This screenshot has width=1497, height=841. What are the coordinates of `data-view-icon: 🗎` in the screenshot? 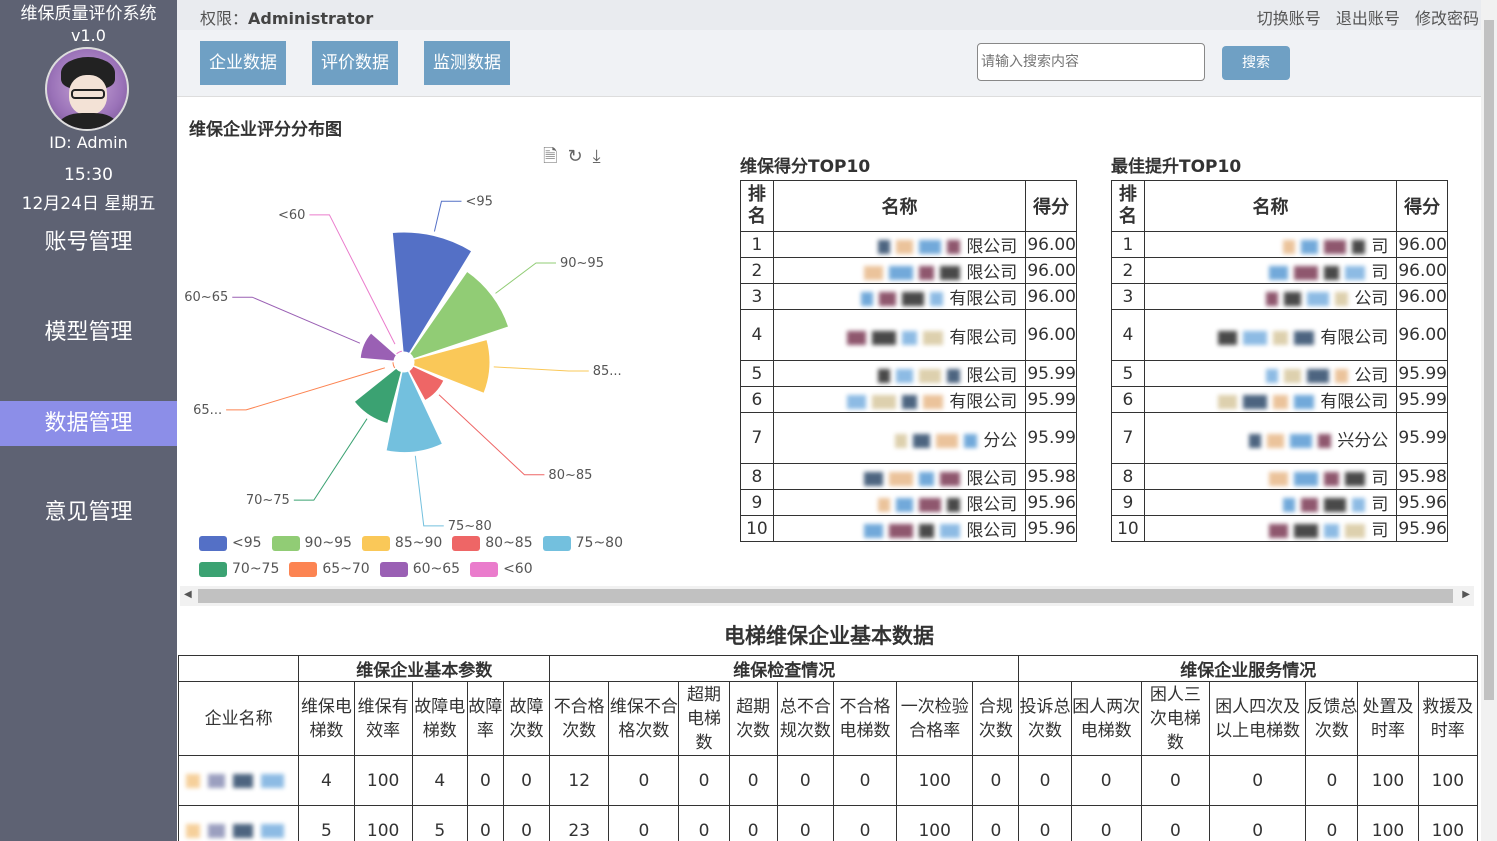 It's located at (550, 156).